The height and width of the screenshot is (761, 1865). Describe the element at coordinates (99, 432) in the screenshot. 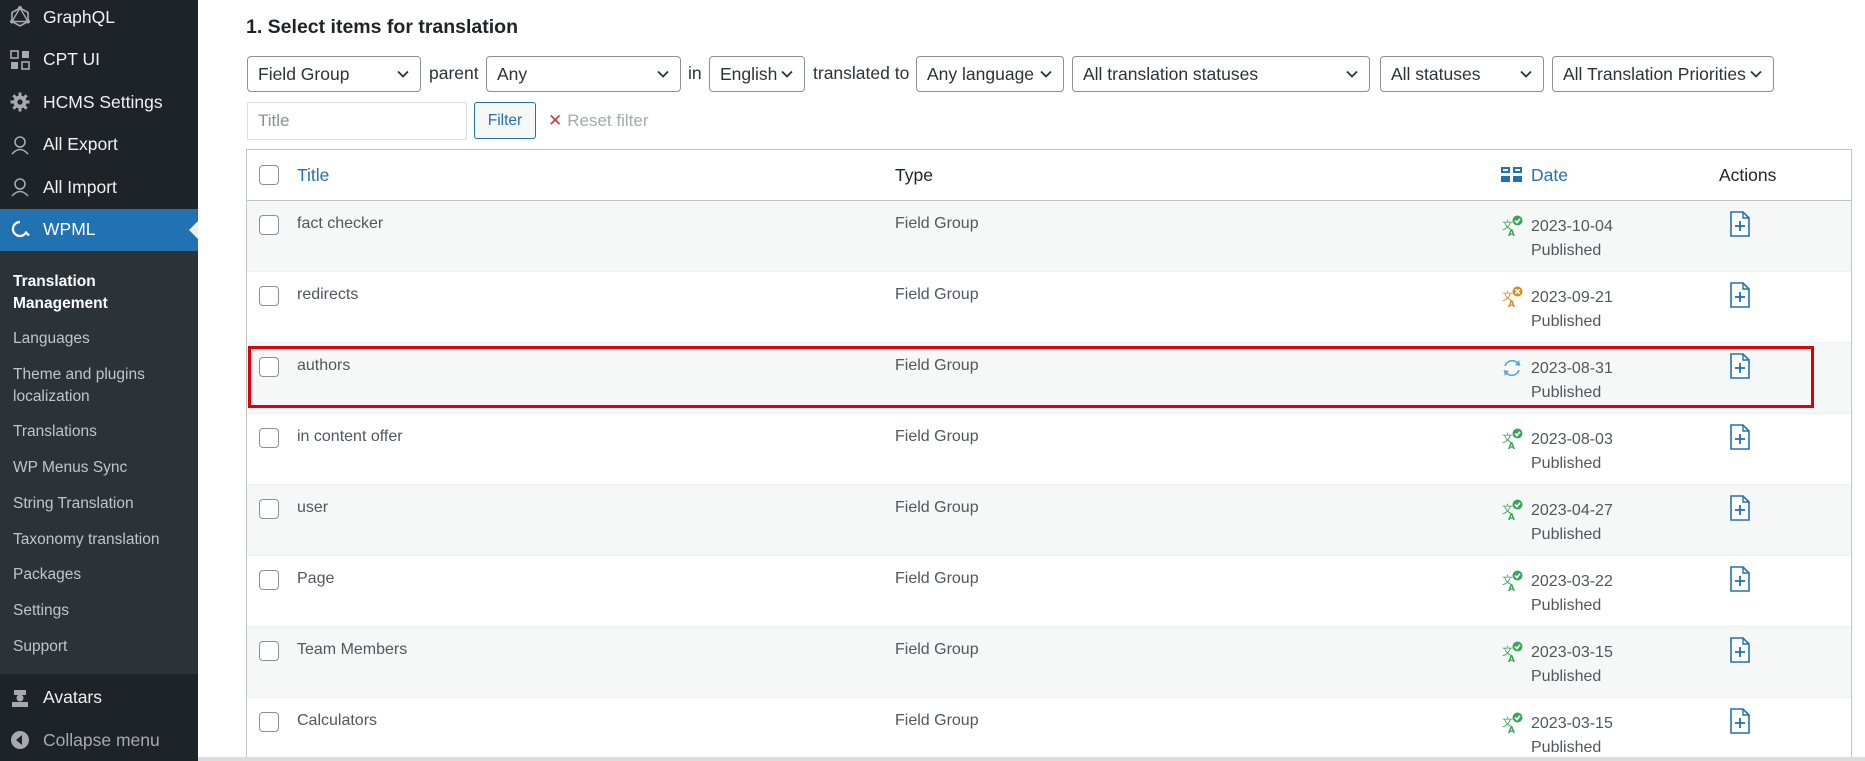

I see `submenu-translations: Translations` at that location.